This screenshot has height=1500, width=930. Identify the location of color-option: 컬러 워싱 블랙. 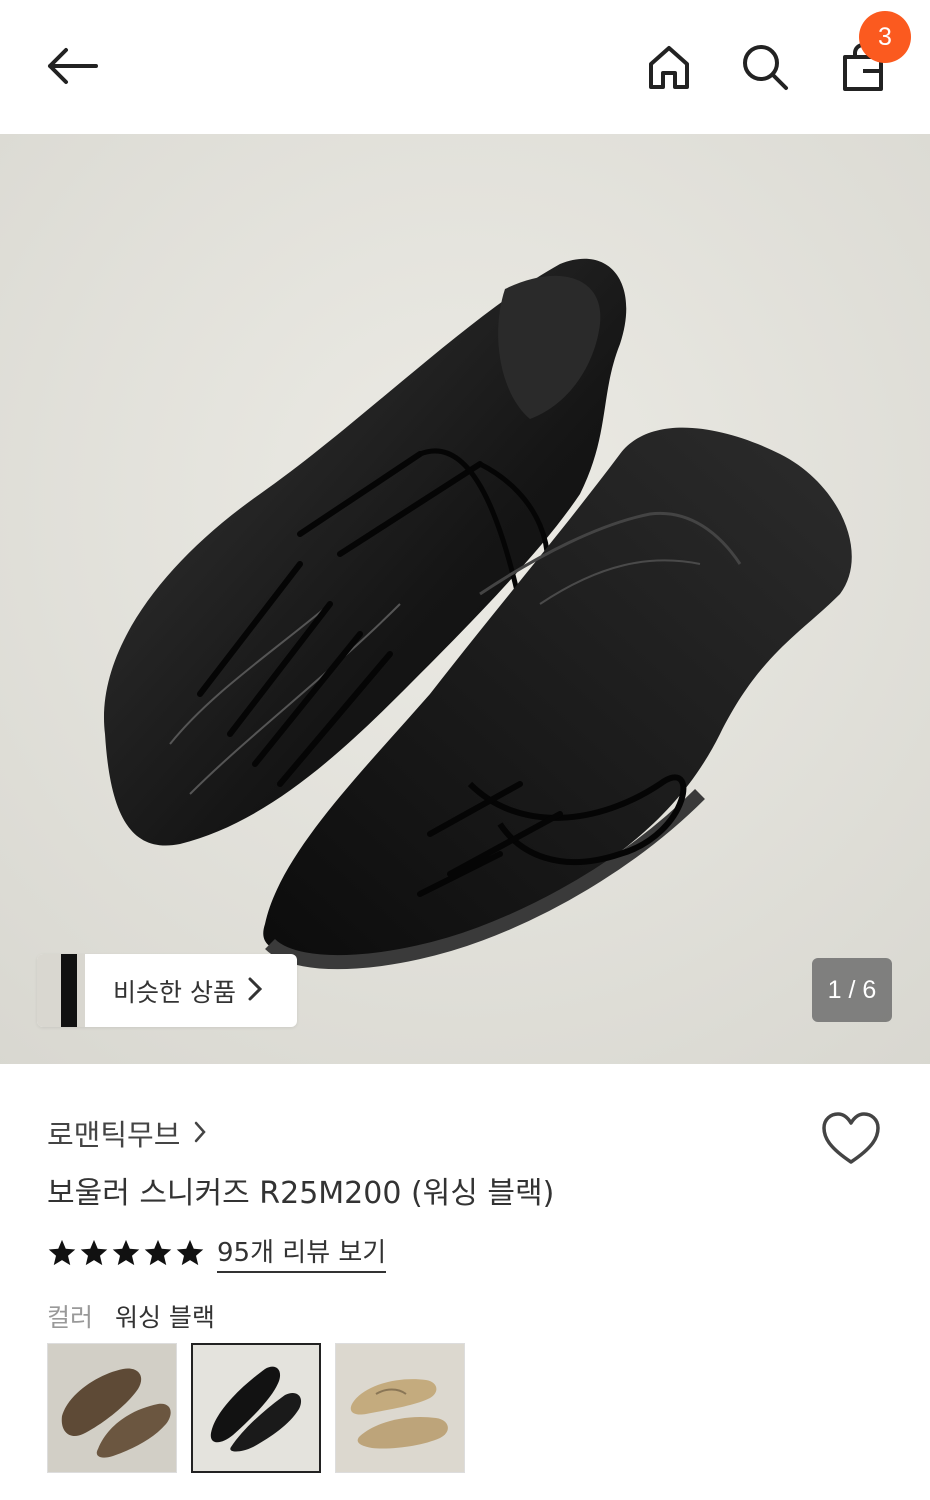
(131, 1316).